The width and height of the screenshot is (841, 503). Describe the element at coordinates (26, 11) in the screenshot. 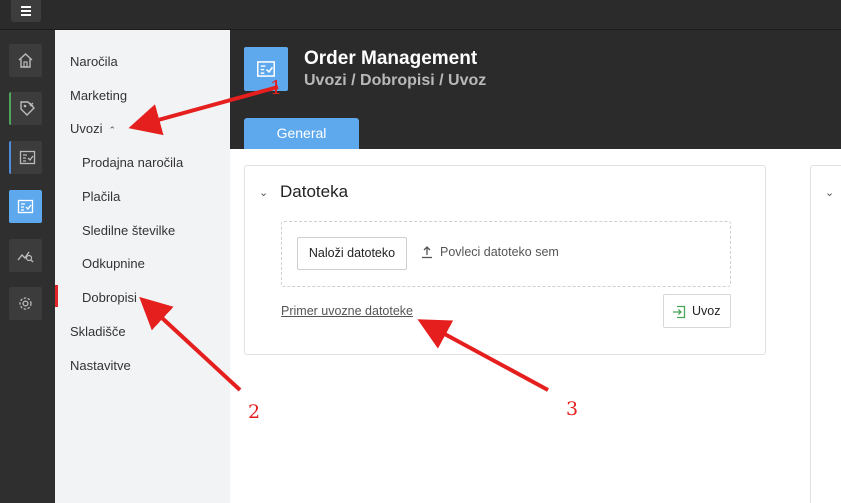

I see `hamburger-menu-icon` at that location.